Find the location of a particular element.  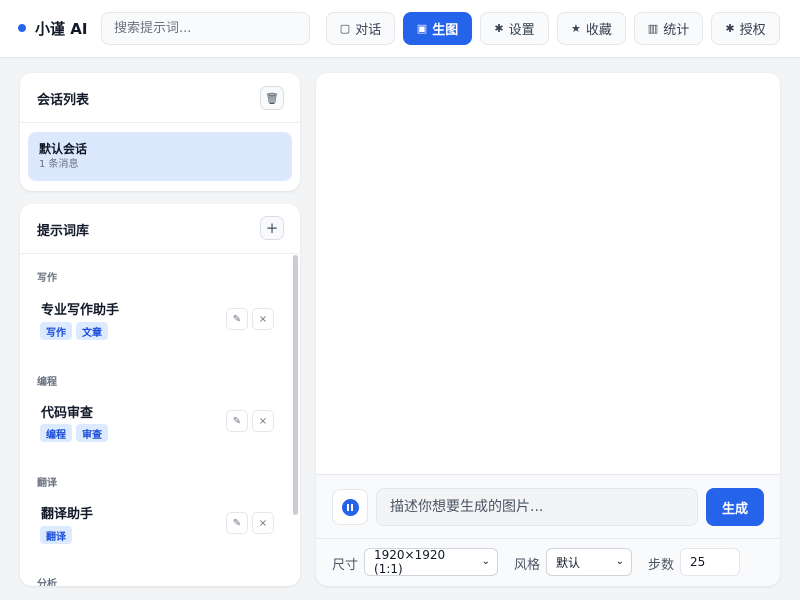

group-label: 翻译 is located at coordinates (47, 483).